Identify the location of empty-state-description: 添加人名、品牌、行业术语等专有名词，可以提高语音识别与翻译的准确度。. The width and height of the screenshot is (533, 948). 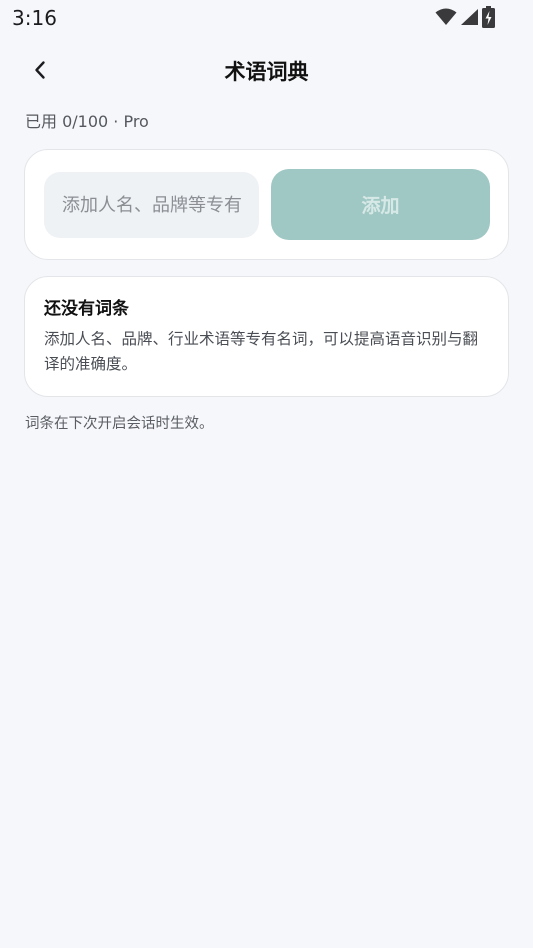
(261, 351).